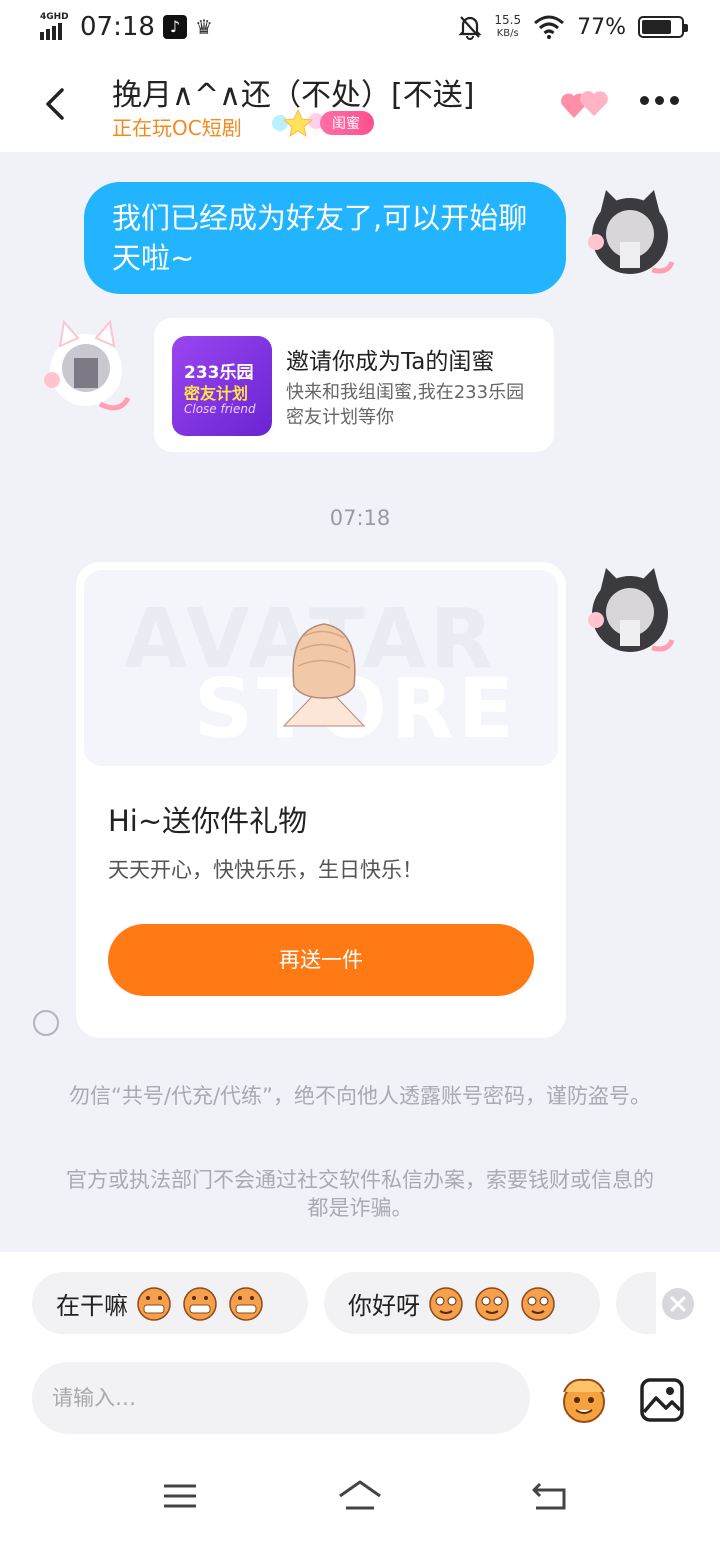 The image size is (720, 1544). What do you see at coordinates (265, 870) in the screenshot?
I see `gift-message: 天天开心，快快乐乐，生日快乐！` at bounding box center [265, 870].